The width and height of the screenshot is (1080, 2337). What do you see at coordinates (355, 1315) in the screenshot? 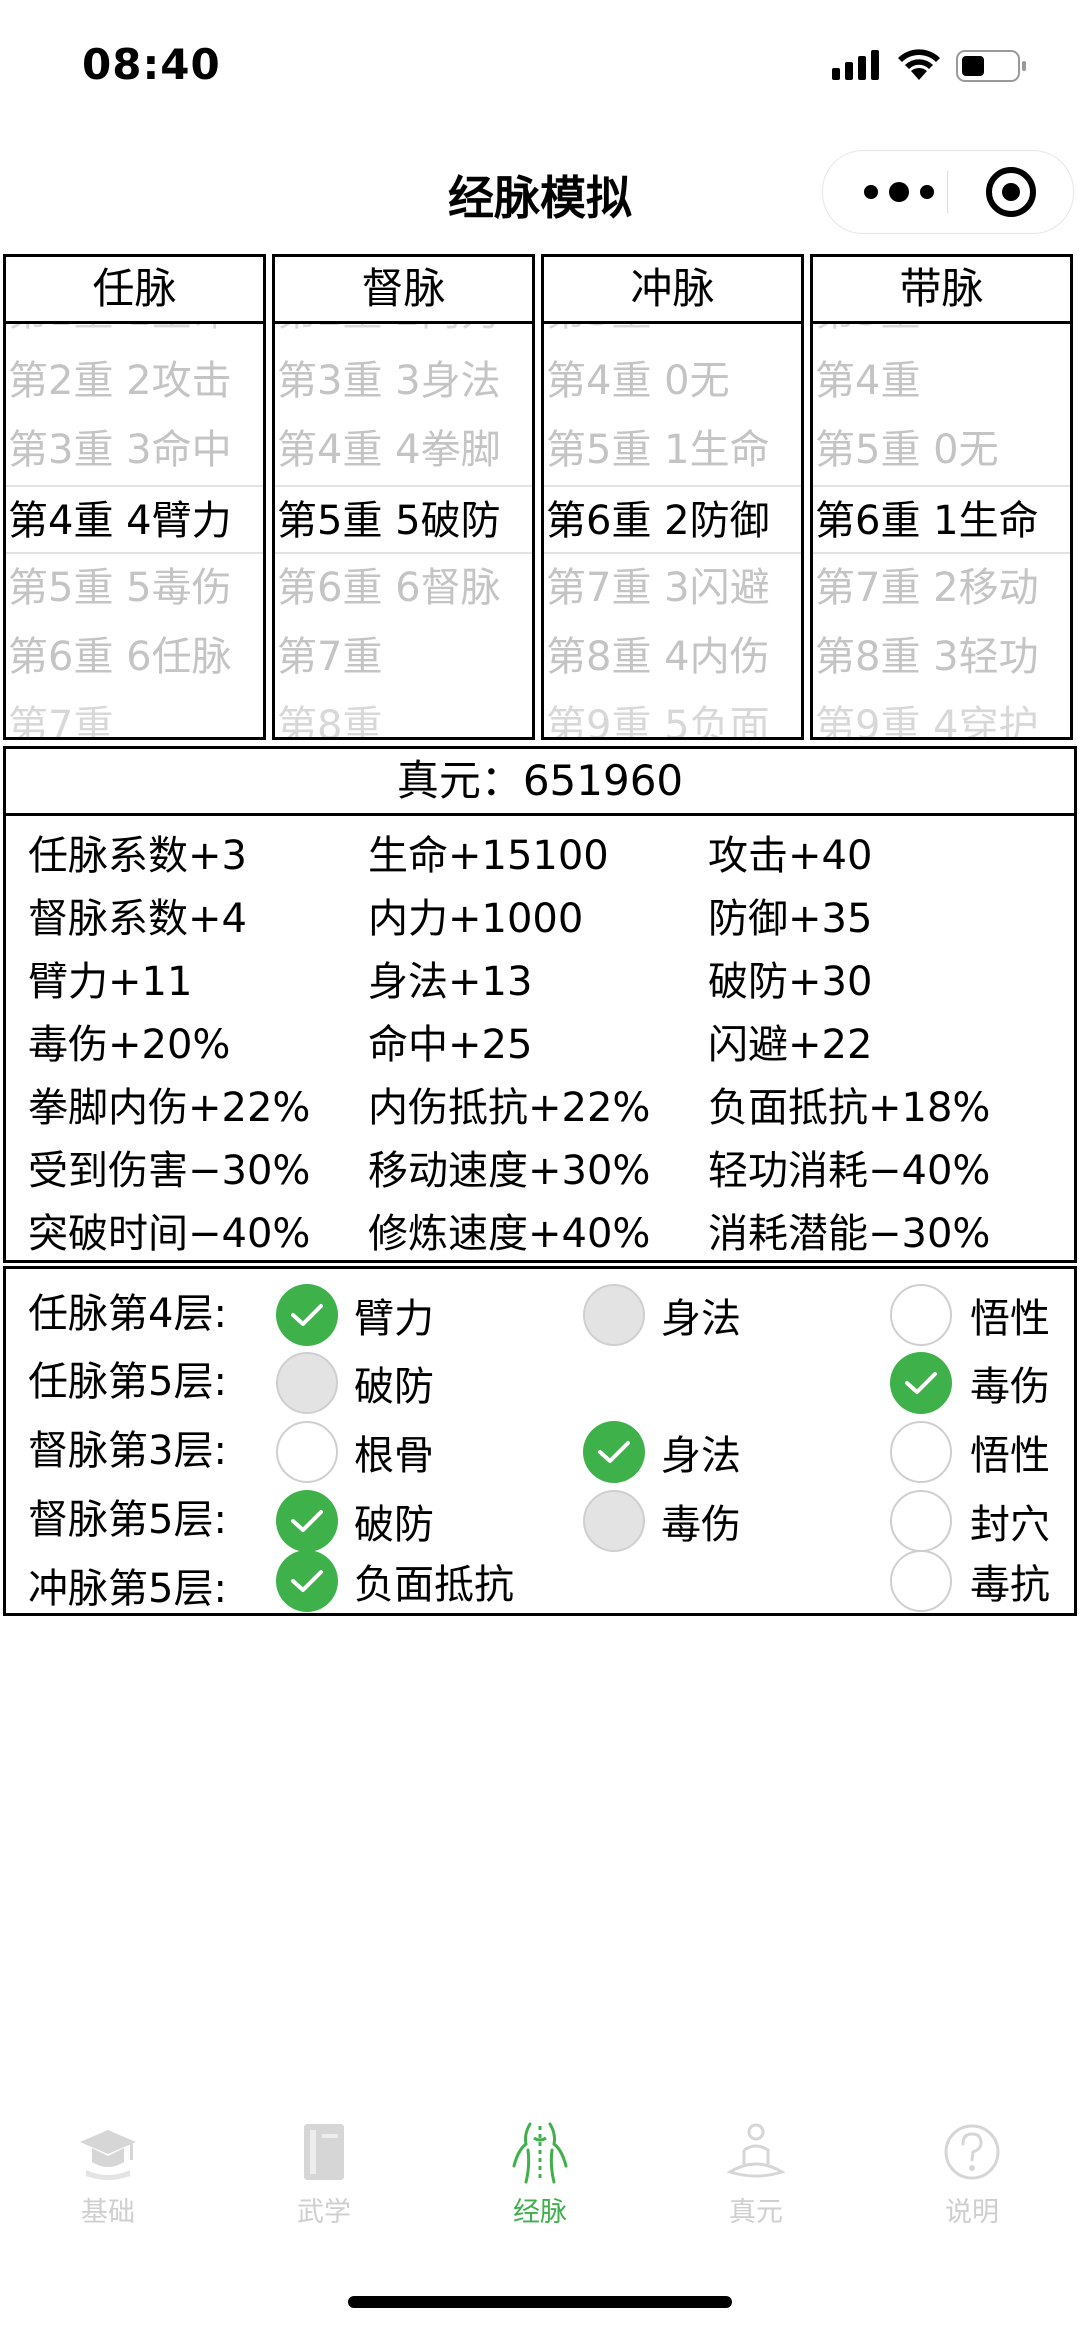
I see `option-checkbox: 臂力` at bounding box center [355, 1315].